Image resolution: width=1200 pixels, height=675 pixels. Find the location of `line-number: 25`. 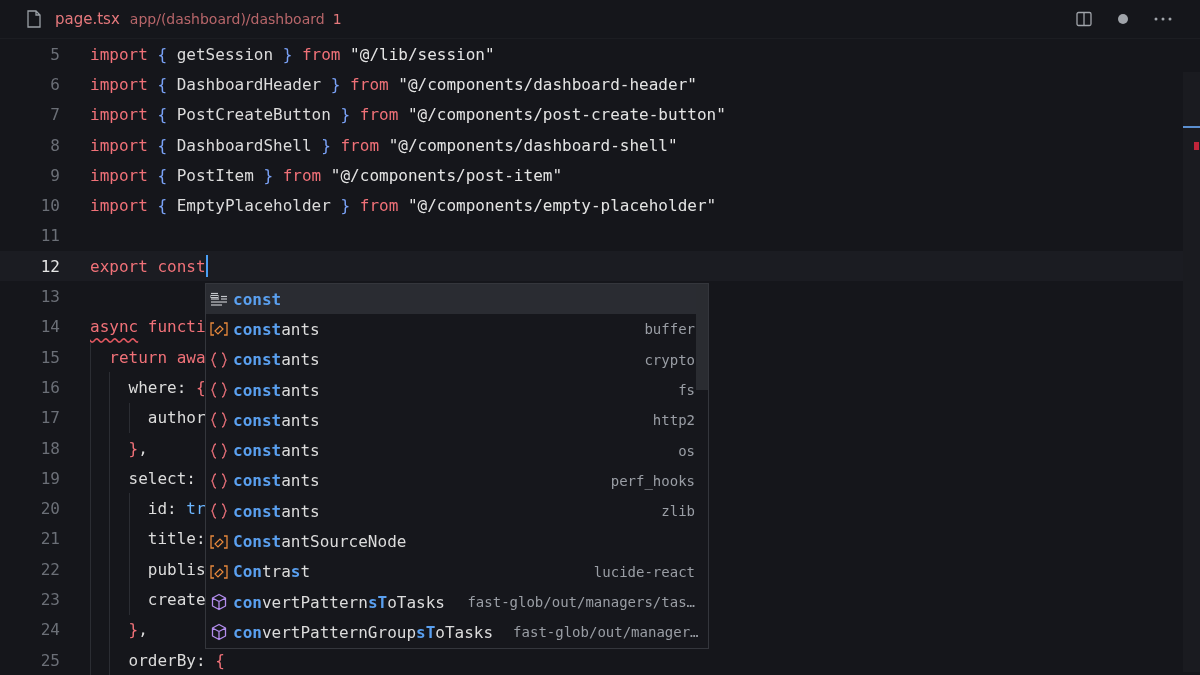

line-number: 25 is located at coordinates (49, 660).